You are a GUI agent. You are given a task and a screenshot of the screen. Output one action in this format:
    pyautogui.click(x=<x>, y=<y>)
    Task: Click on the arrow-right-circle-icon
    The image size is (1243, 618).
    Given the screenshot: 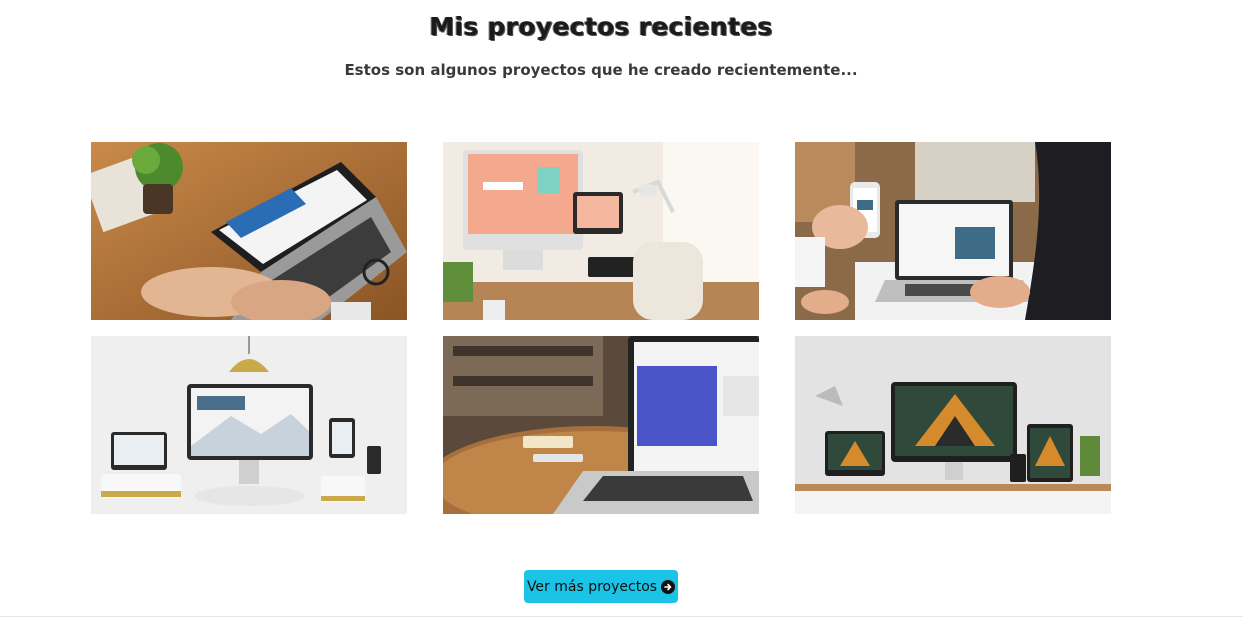 What is the action you would take?
    pyautogui.click(x=668, y=586)
    